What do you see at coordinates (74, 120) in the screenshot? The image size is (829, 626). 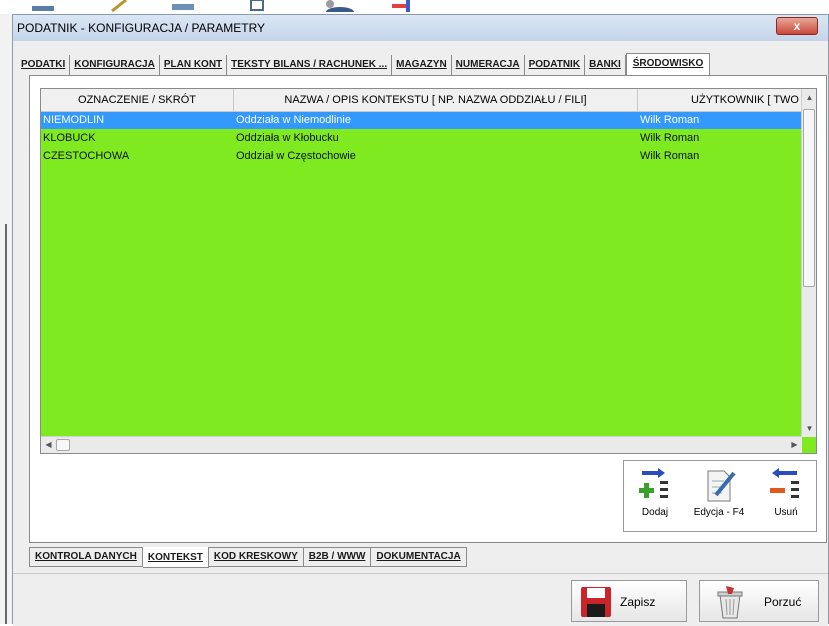 I see `cell-code: NIEMODLIN` at bounding box center [74, 120].